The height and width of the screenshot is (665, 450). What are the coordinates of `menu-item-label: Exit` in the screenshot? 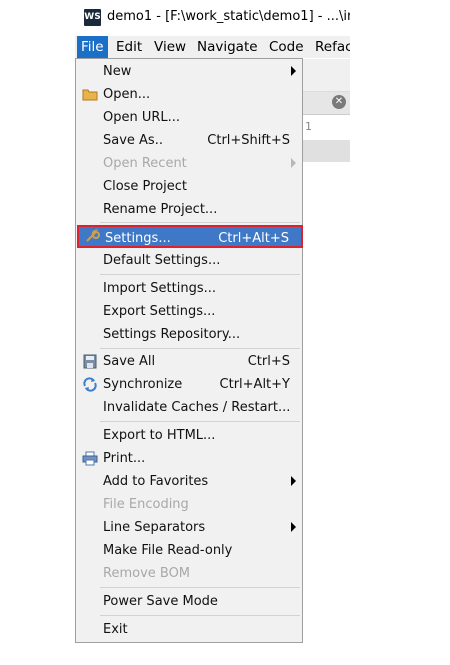 It's located at (115, 629).